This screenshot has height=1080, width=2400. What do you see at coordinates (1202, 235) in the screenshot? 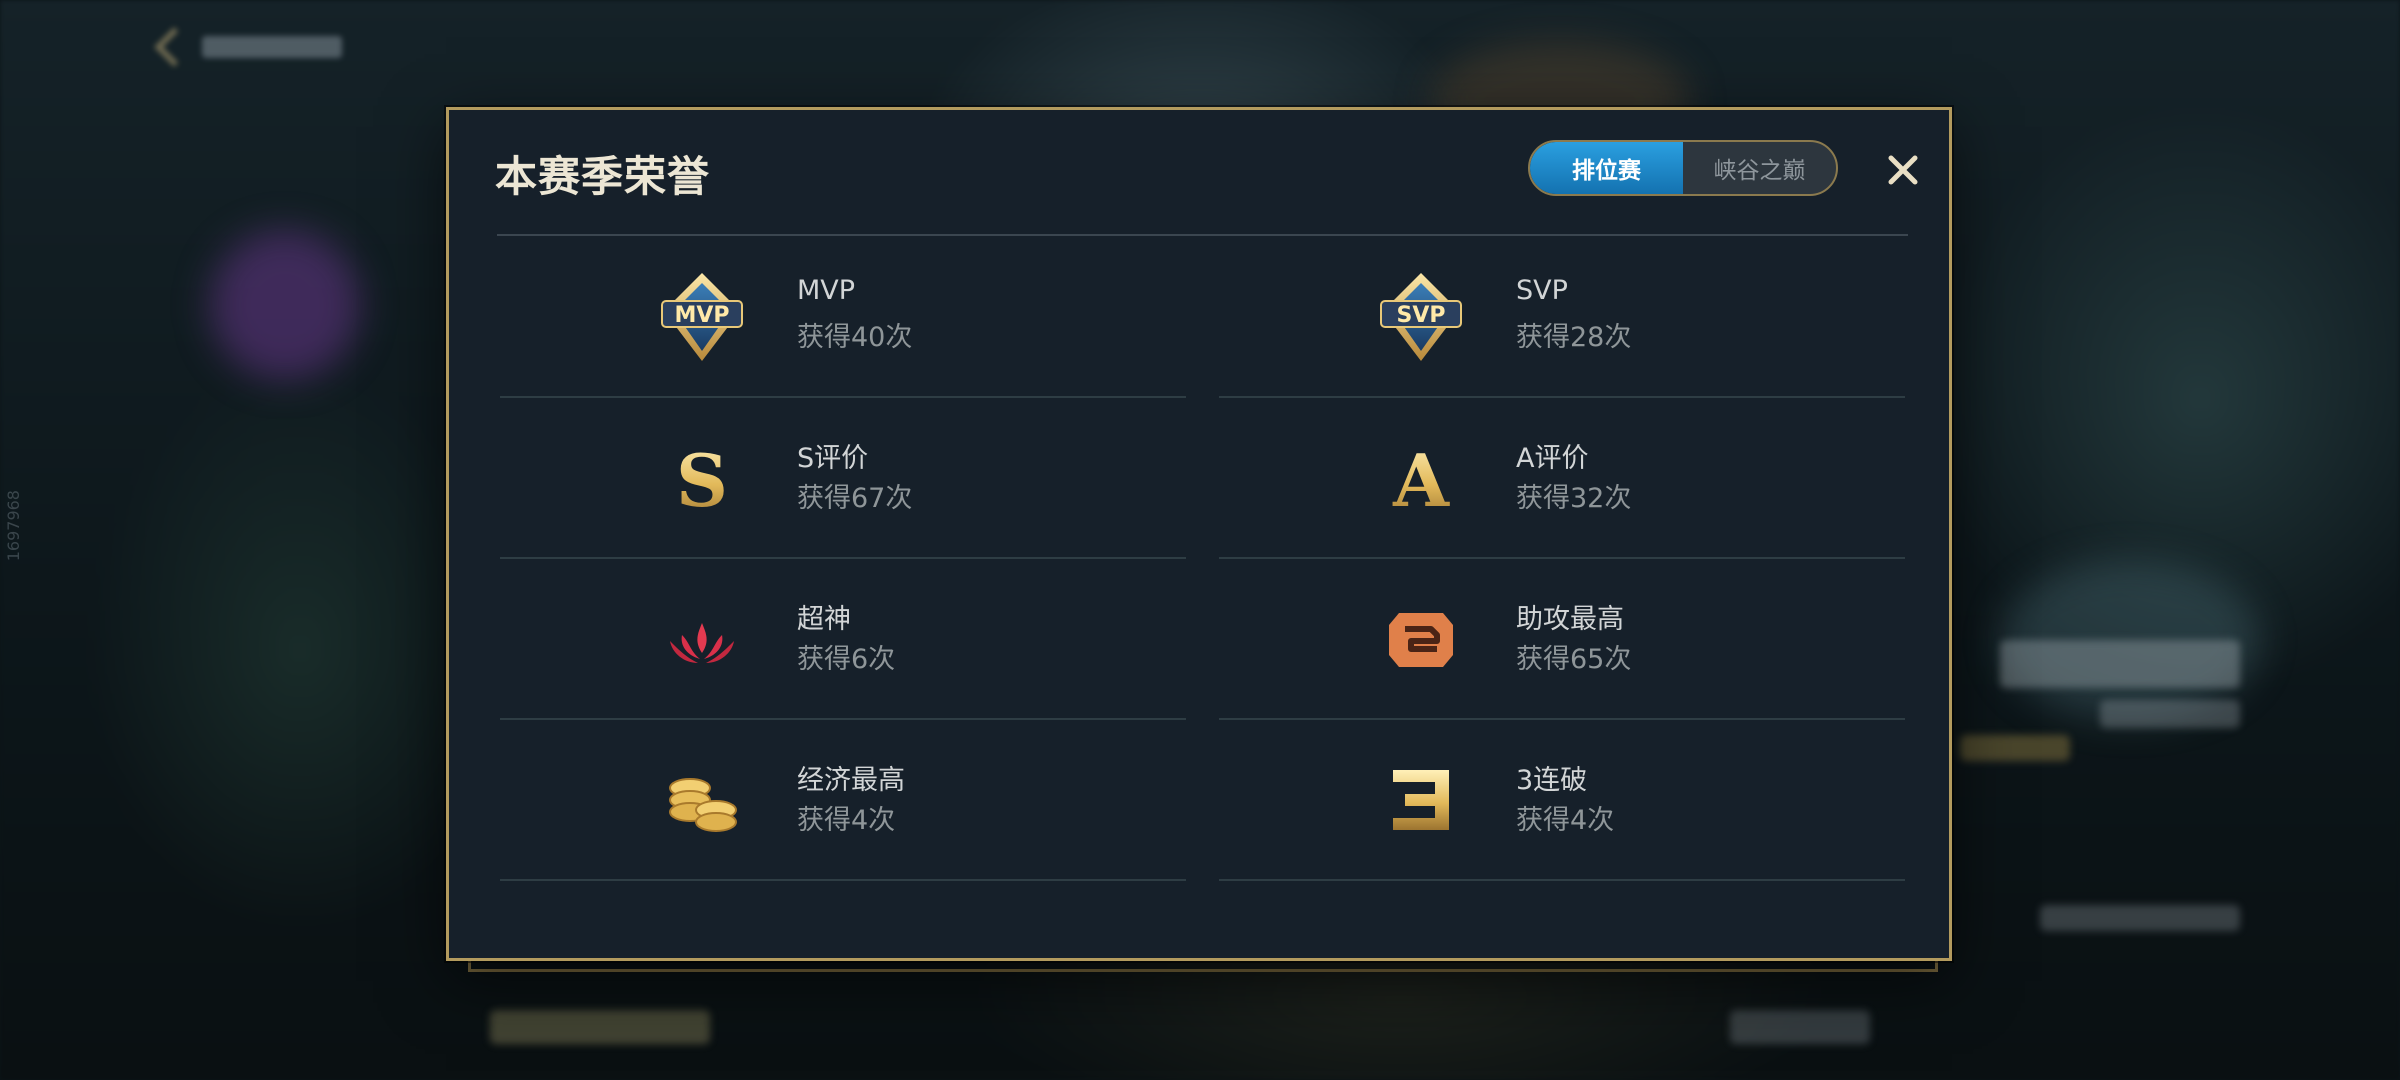
I see `header-divider` at bounding box center [1202, 235].